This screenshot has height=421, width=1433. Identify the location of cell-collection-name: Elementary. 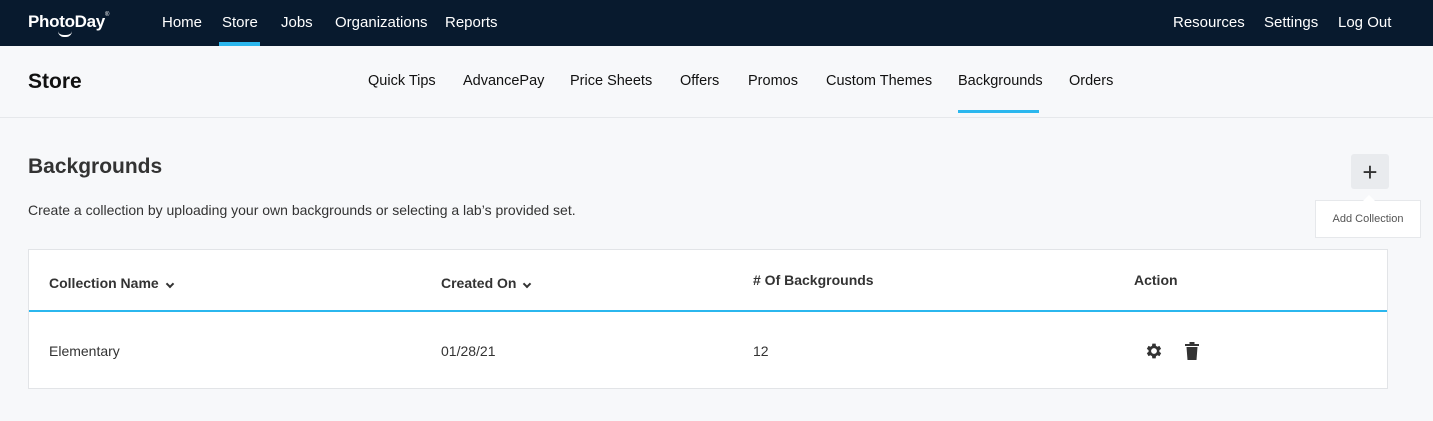
(84, 351).